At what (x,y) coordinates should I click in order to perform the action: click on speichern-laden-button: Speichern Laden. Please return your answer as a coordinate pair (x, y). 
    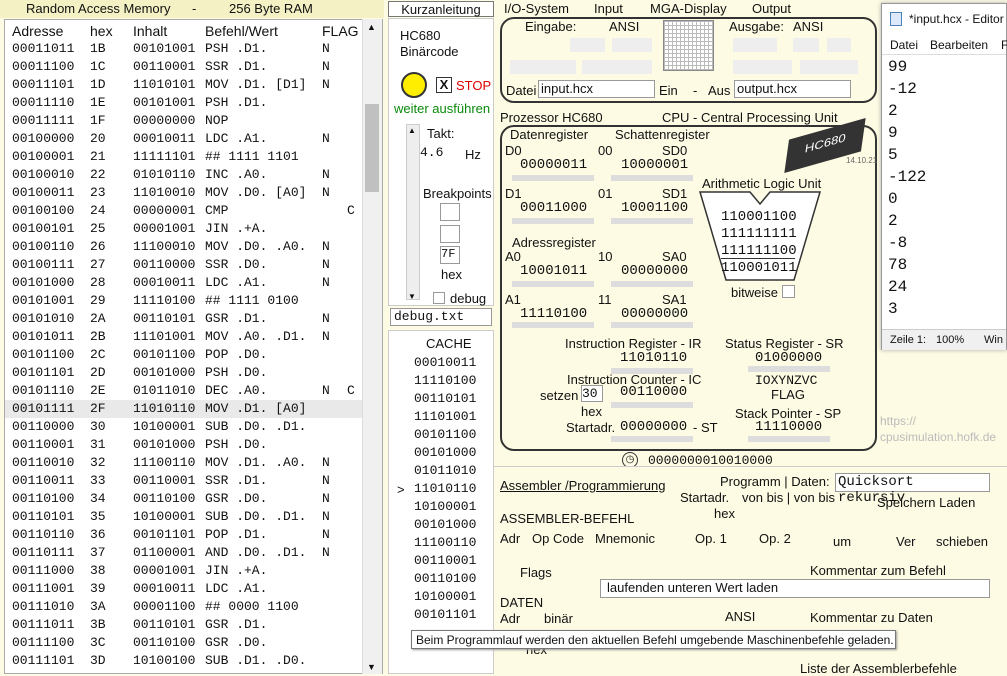
    Looking at the image, I should click on (926, 502).